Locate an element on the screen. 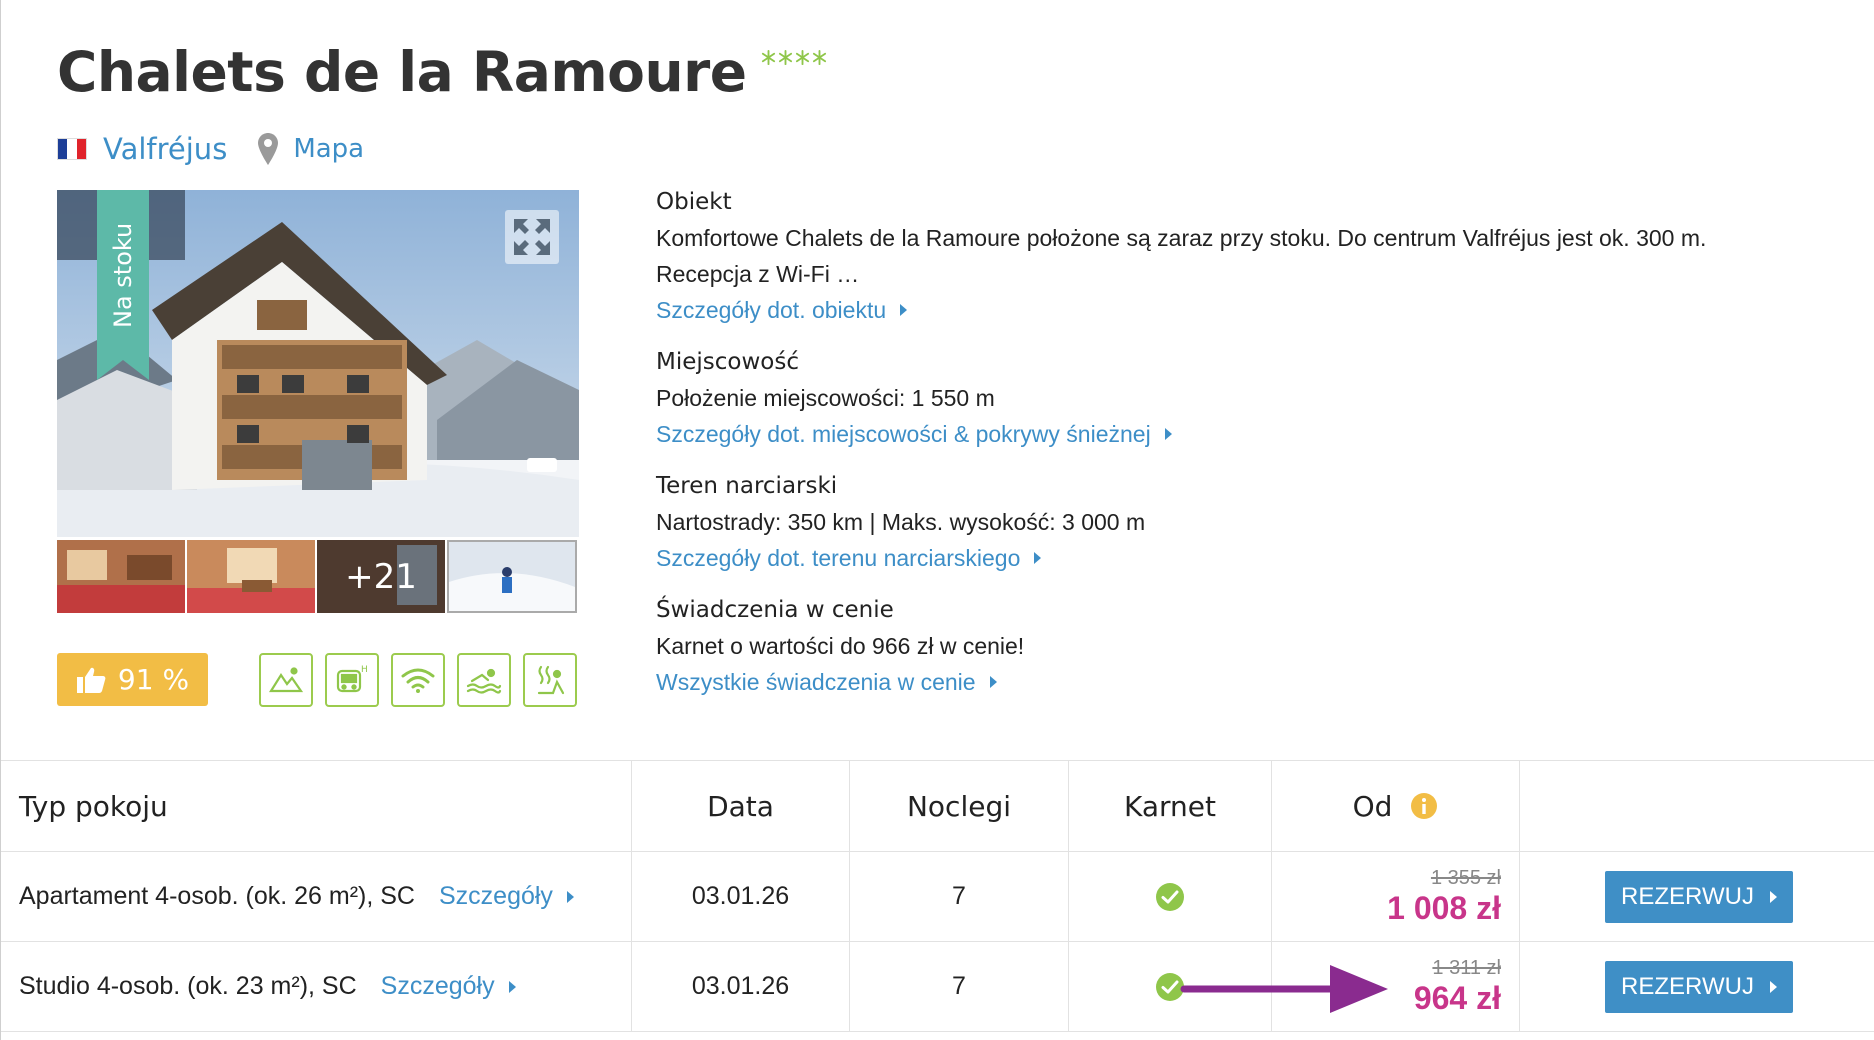 The image size is (1874, 1040). ski-pass-cell is located at coordinates (1170, 896).